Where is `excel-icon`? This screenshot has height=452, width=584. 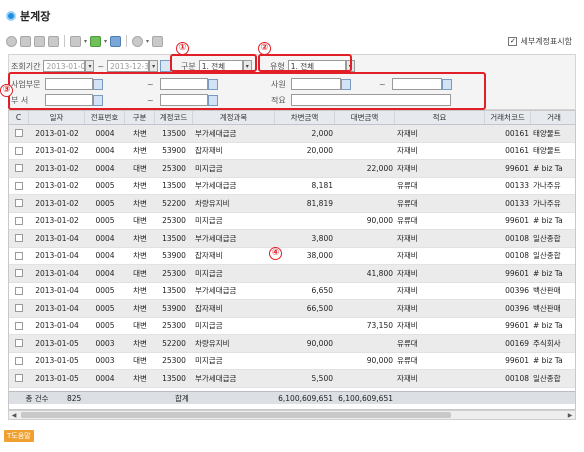
excel-icon is located at coordinates (96, 41).